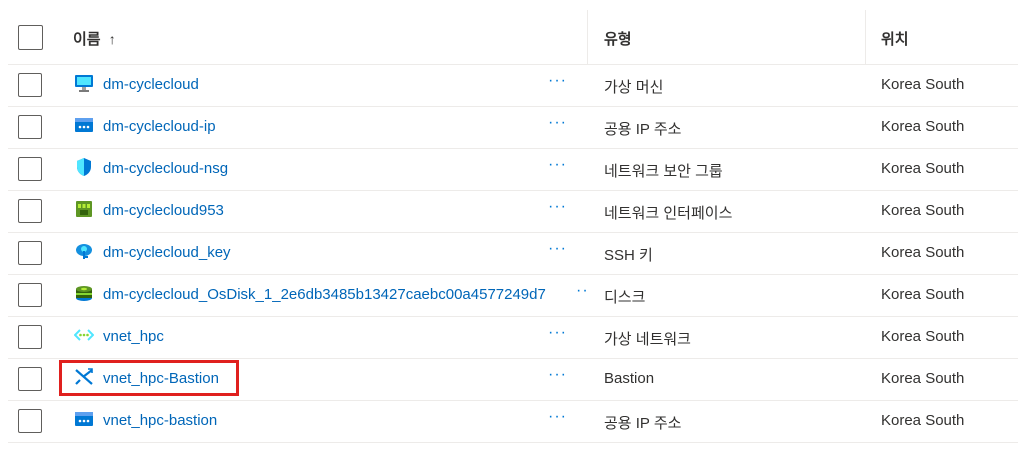  Describe the element at coordinates (167, 252) in the screenshot. I see `resource-name-link: dm-cyclecloud_key` at that location.